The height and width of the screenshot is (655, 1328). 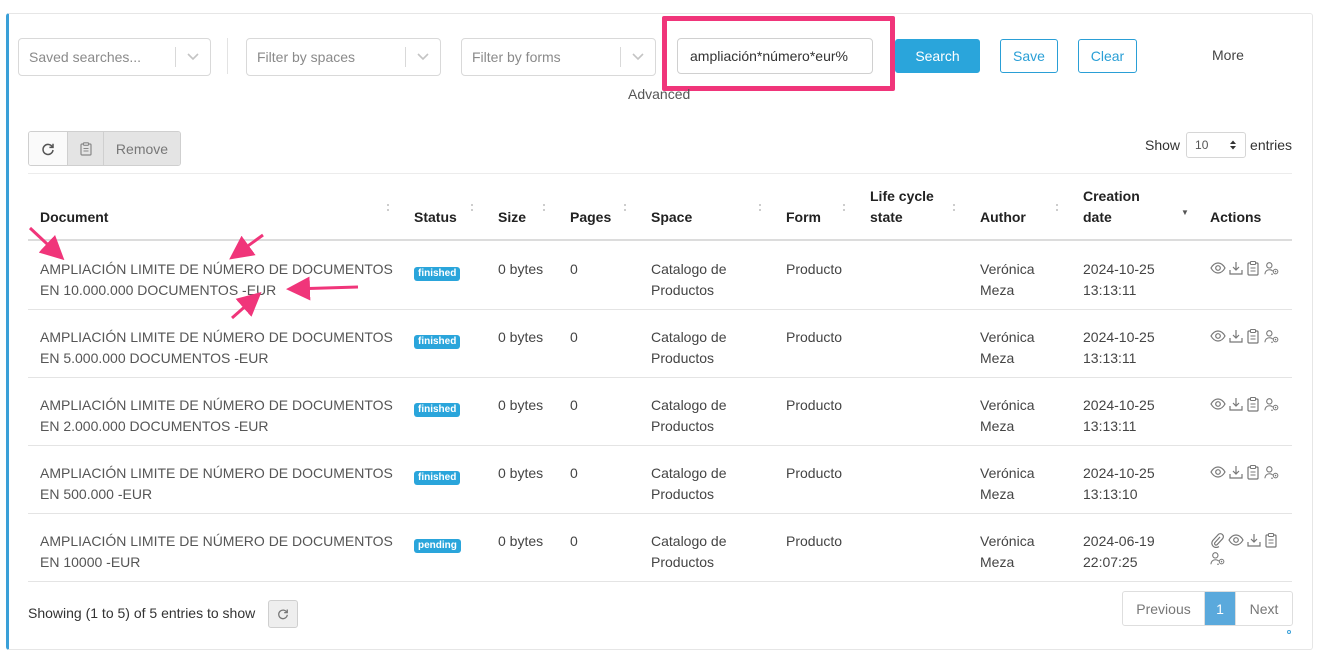 I want to click on page-1-button: 1, so click(x=1220, y=608).